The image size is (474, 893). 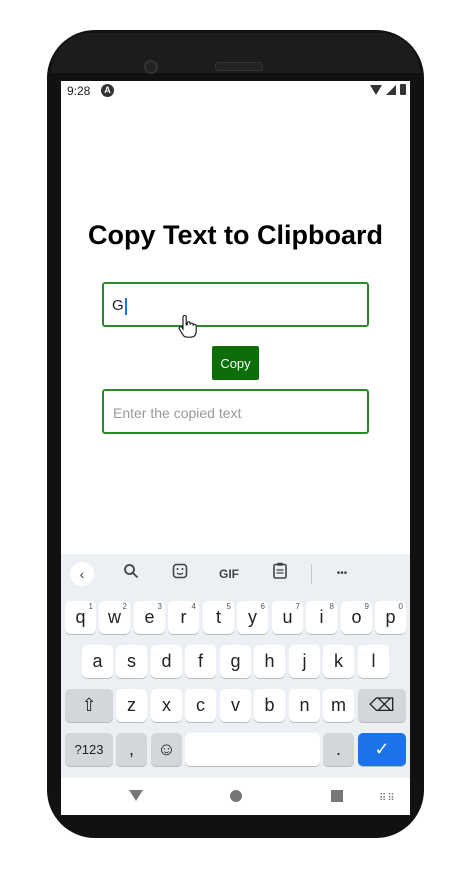 I want to click on key-label: y, so click(x=252, y=617).